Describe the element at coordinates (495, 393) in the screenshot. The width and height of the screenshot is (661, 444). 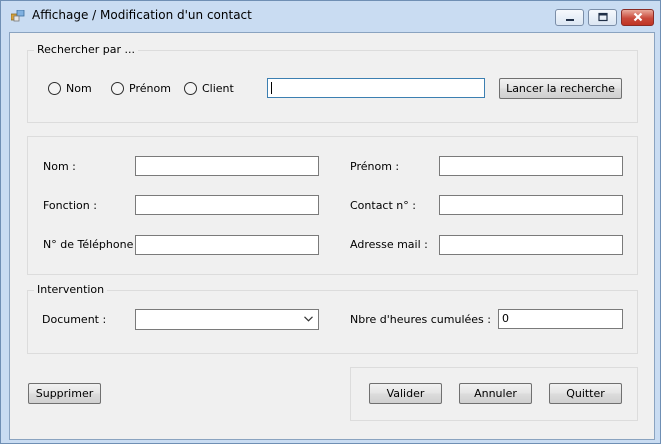
I see `cancel-button: Annuler` at that location.